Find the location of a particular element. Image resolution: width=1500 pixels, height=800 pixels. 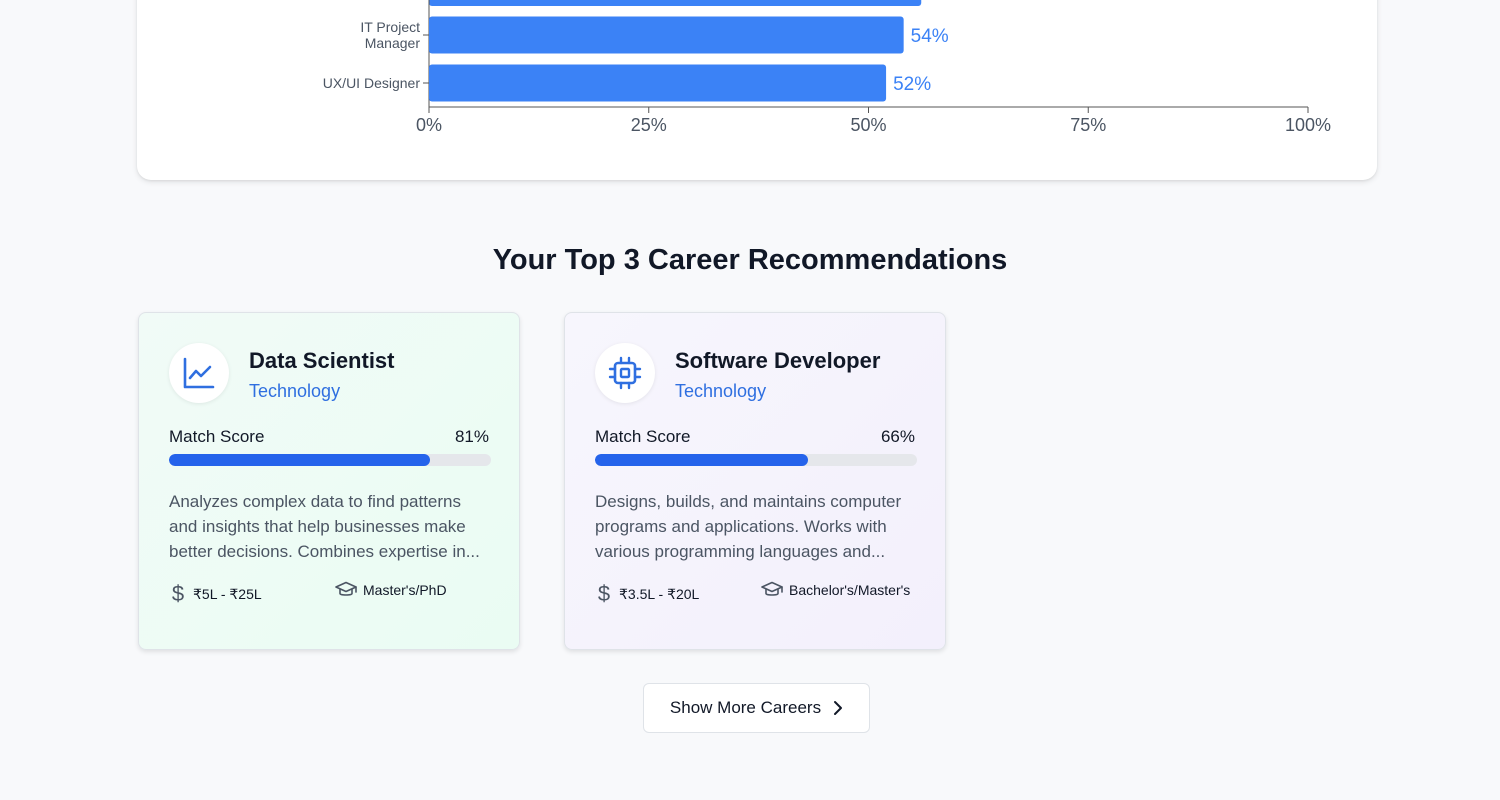

salary-range: $ ₹3.5L - ₹20L is located at coordinates (647, 594).